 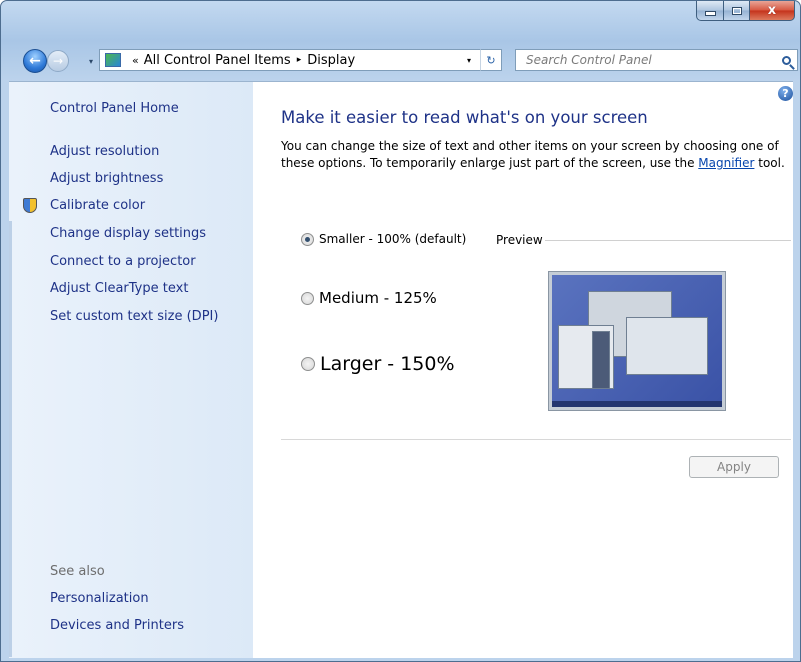 I want to click on maximize-icon, so click(x=736, y=10).